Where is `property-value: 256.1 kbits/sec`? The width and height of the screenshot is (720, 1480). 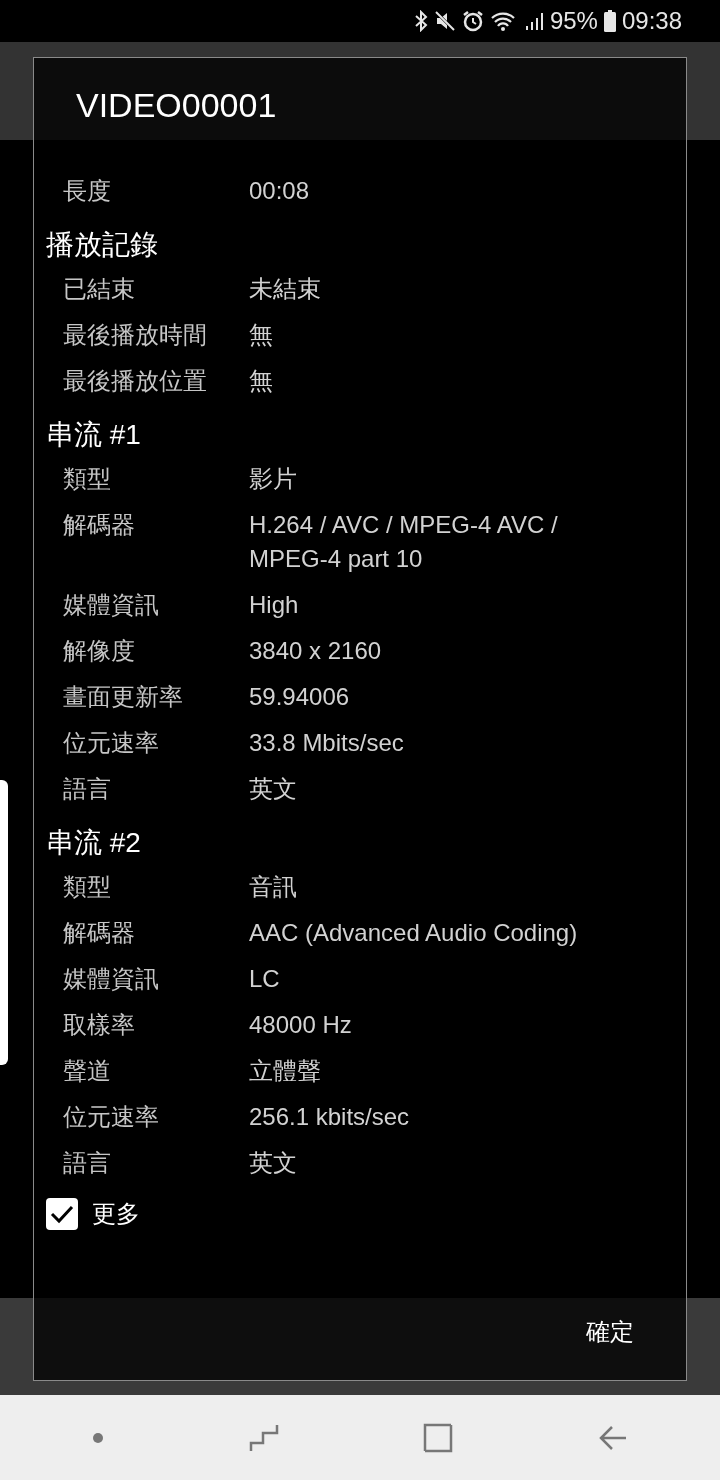
property-value: 256.1 kbits/sec is located at coordinates (330, 1117).